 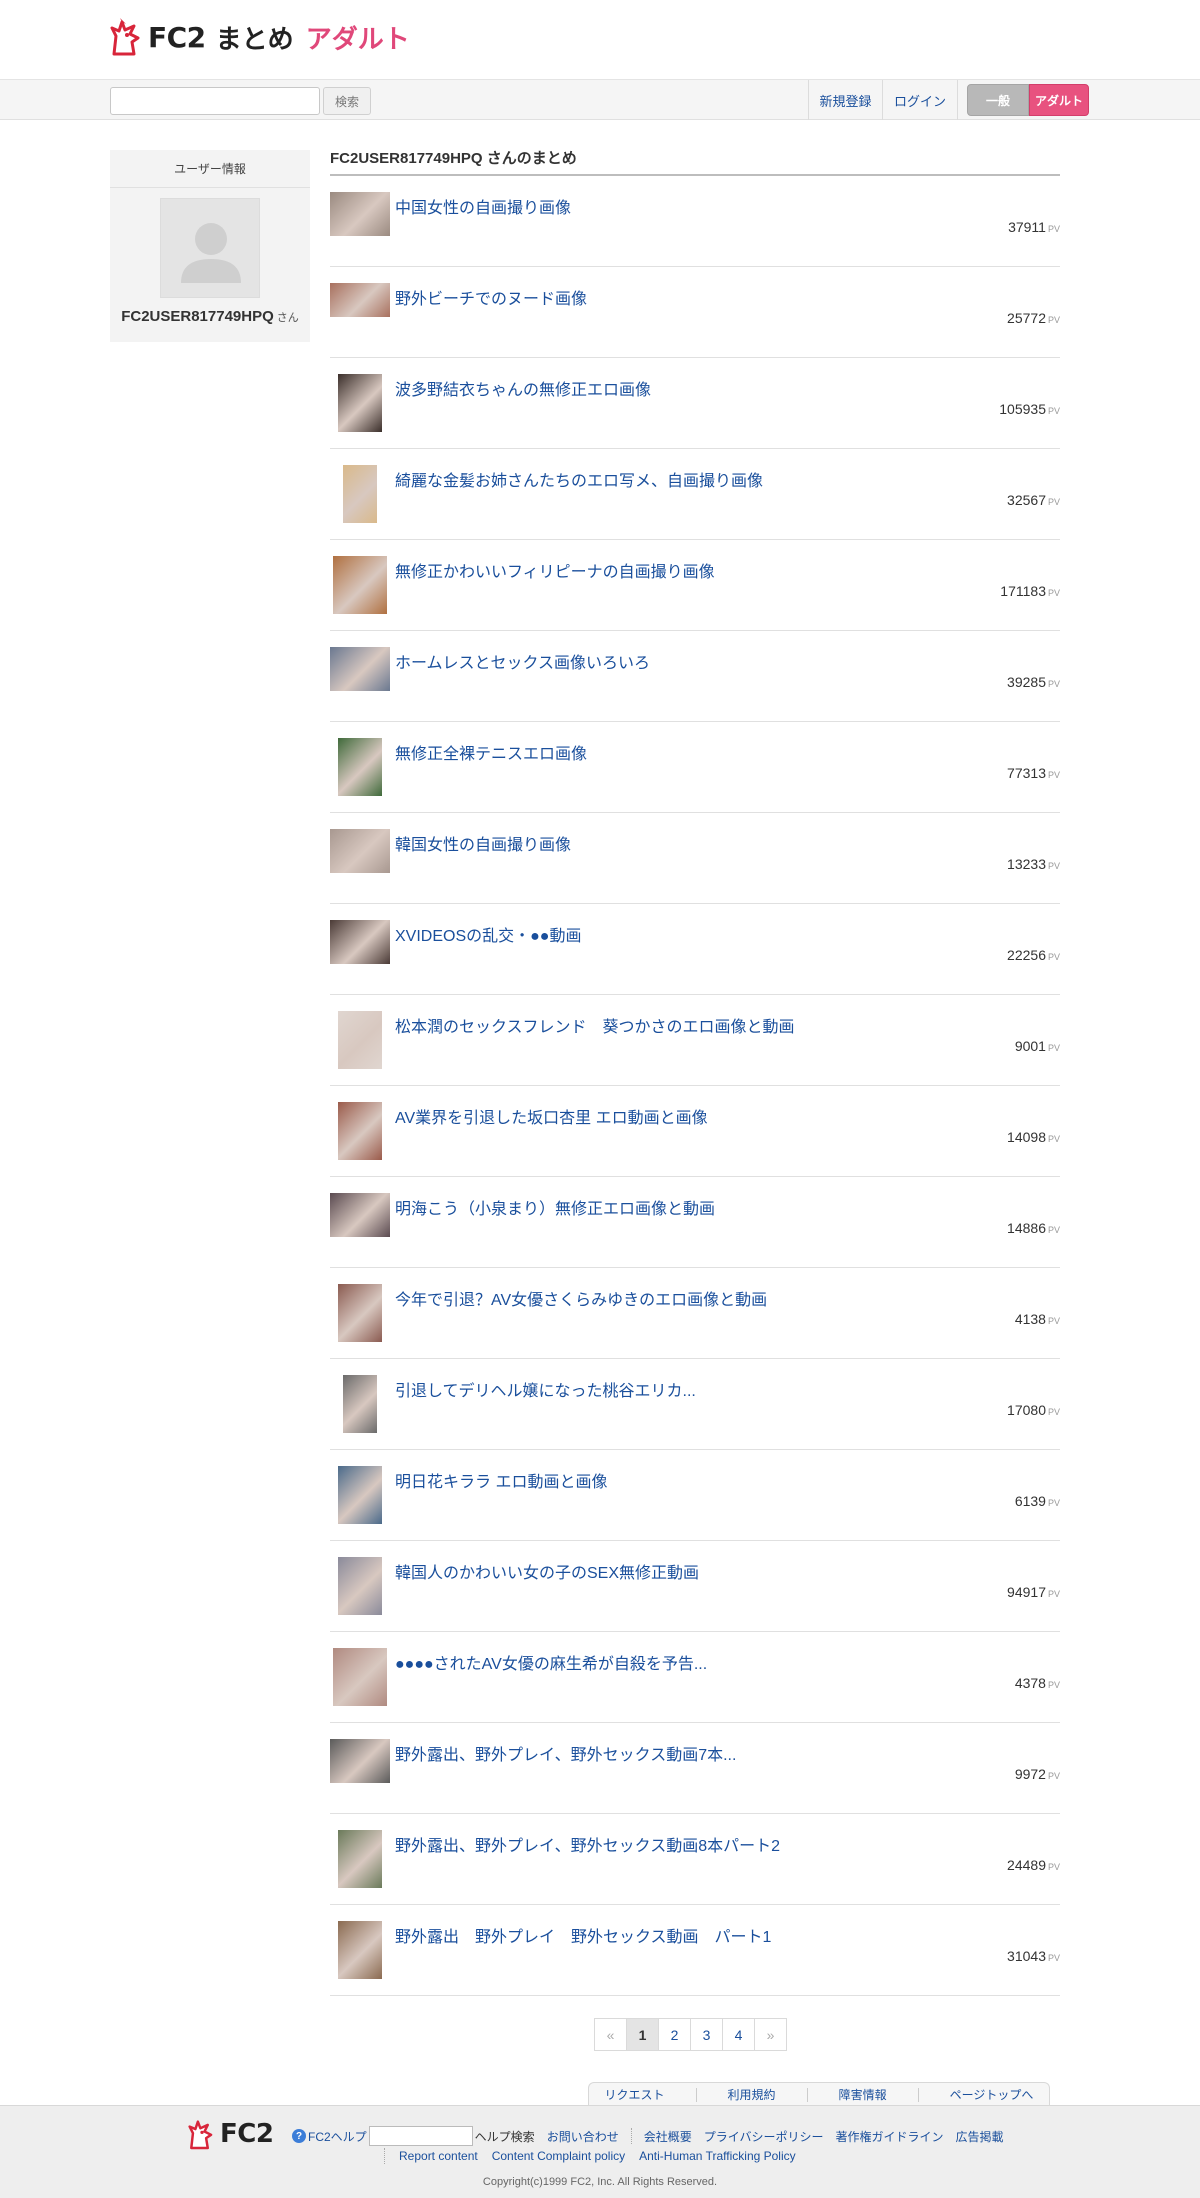 I want to click on item-pv-count: 14886 PV, so click(x=1033, y=1228).